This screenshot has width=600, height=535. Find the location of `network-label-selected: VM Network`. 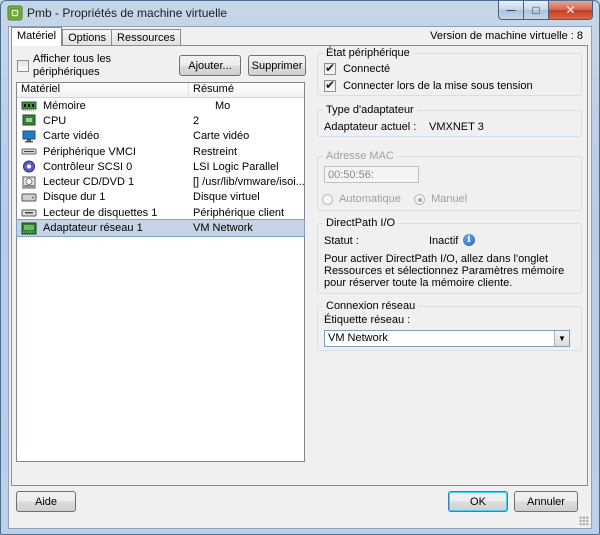

network-label-selected: VM Network is located at coordinates (358, 338).